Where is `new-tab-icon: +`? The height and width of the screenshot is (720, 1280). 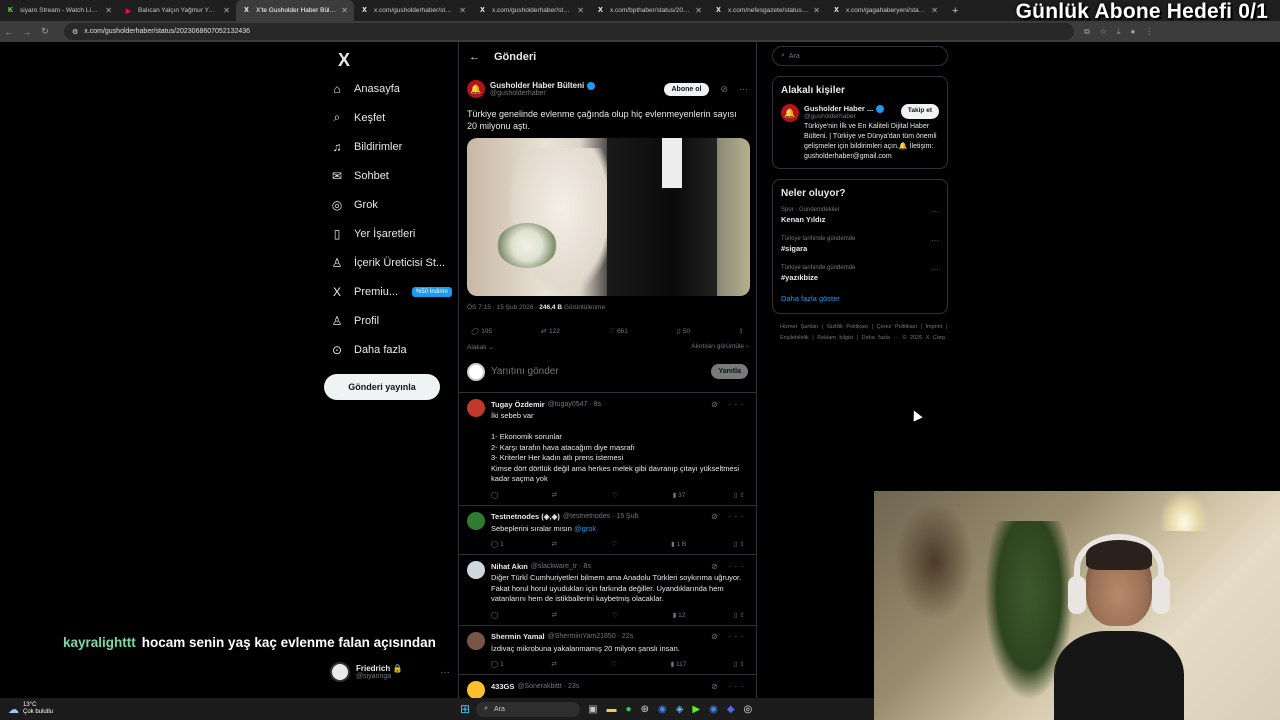 new-tab-icon: + is located at coordinates (955, 11).